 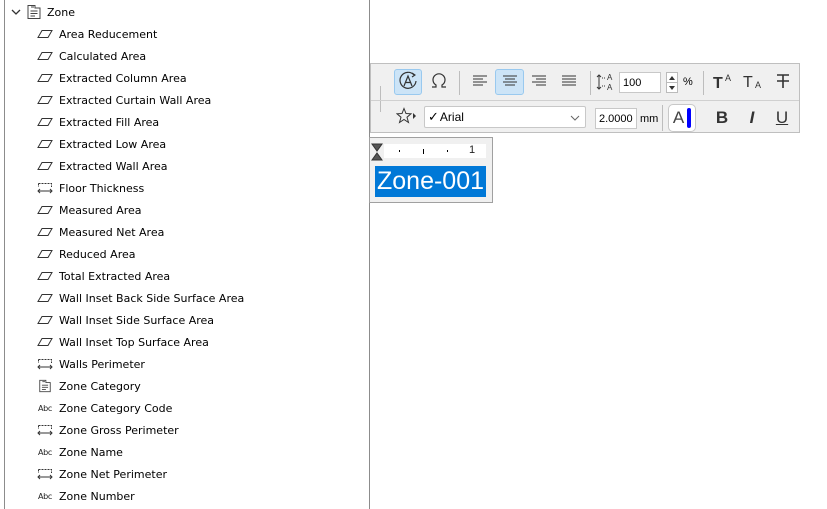 I want to click on tree-item-label: Calculated Area, so click(x=103, y=56).